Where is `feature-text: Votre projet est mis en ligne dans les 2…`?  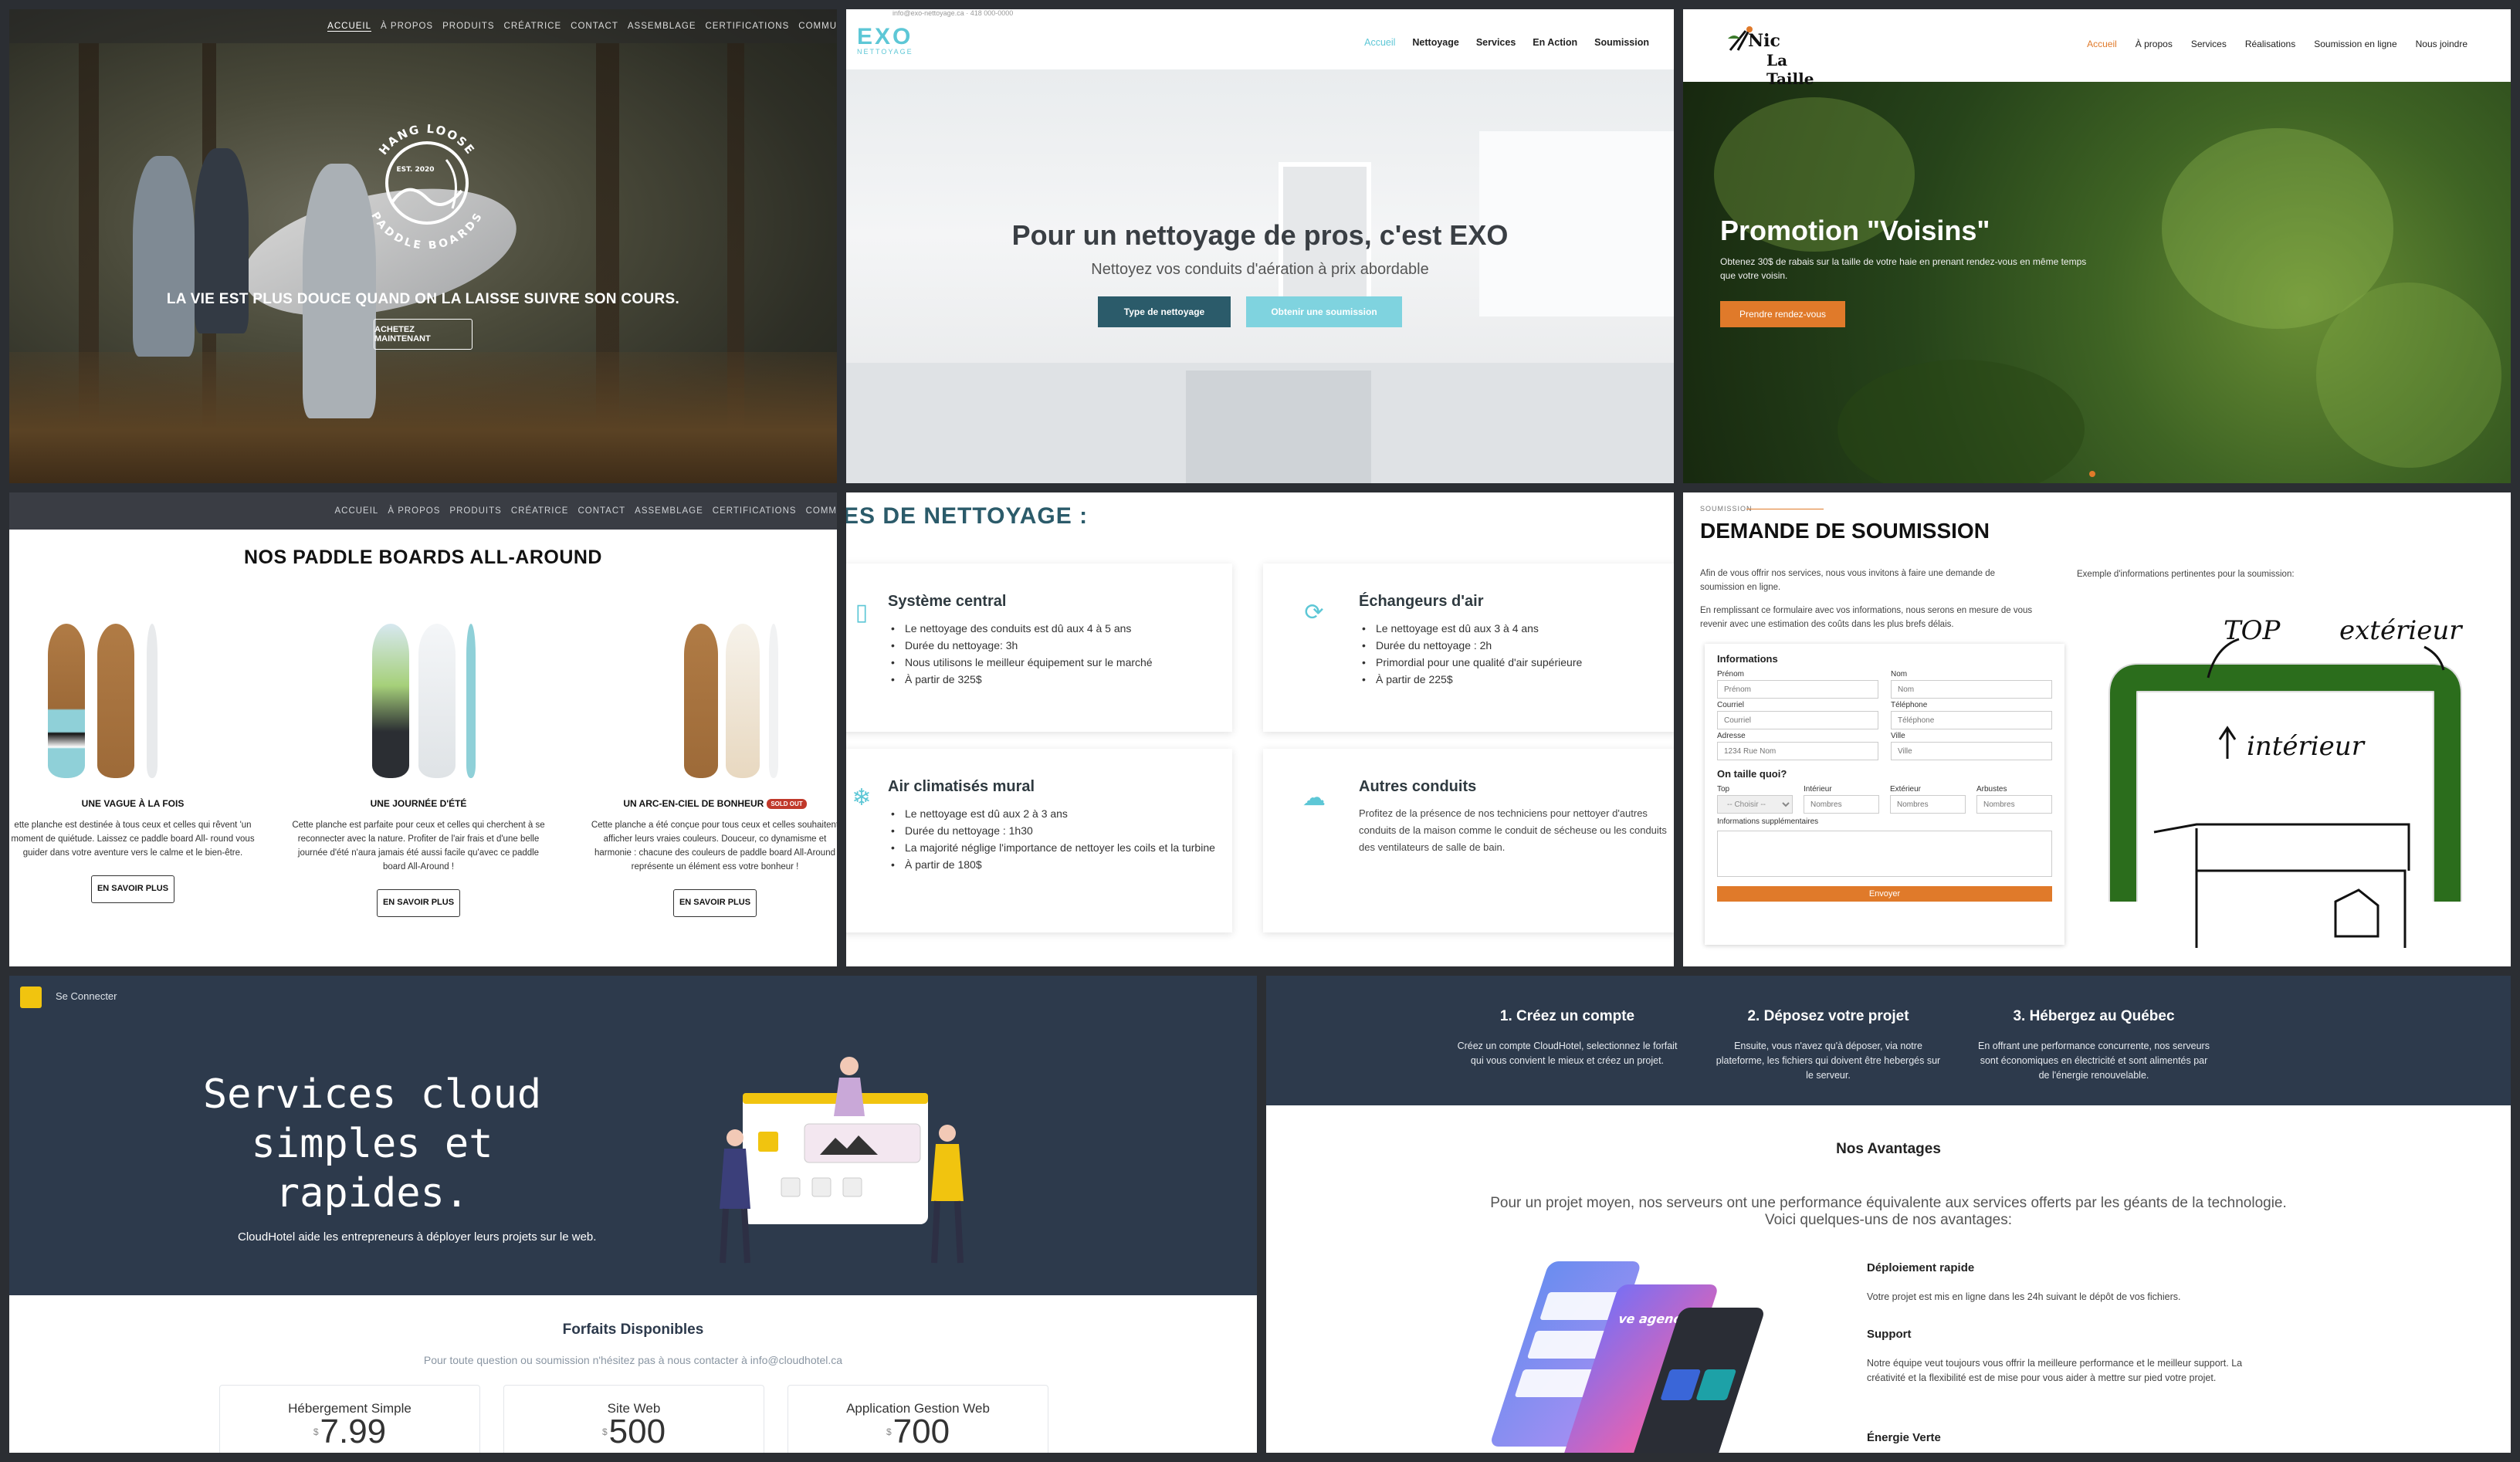
feature-text: Votre projet est mis en ligne dans les 2… is located at coordinates (2024, 1296).